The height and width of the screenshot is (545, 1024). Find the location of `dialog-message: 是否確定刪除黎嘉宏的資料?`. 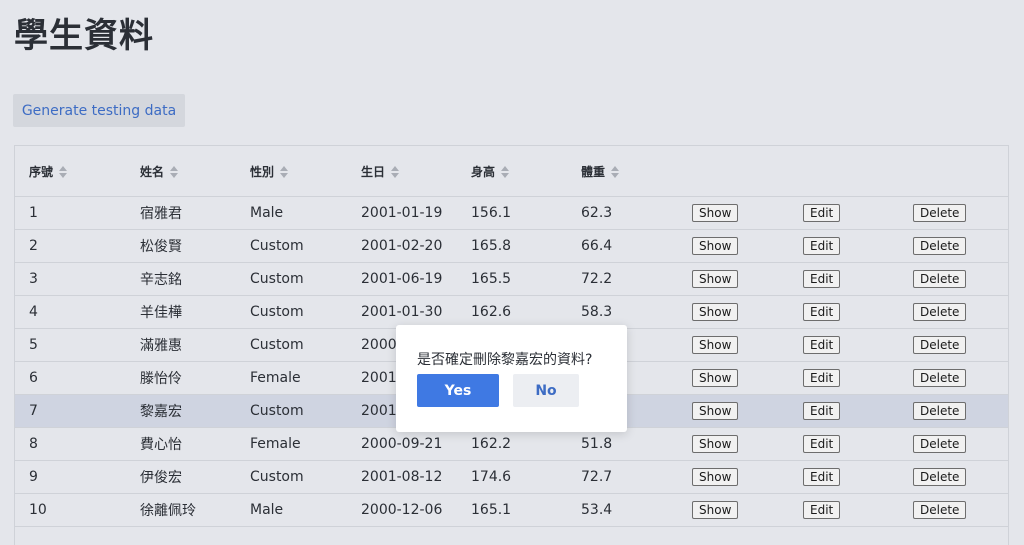

dialog-message: 是否確定刪除黎嘉宏的資料? is located at coordinates (505, 360).